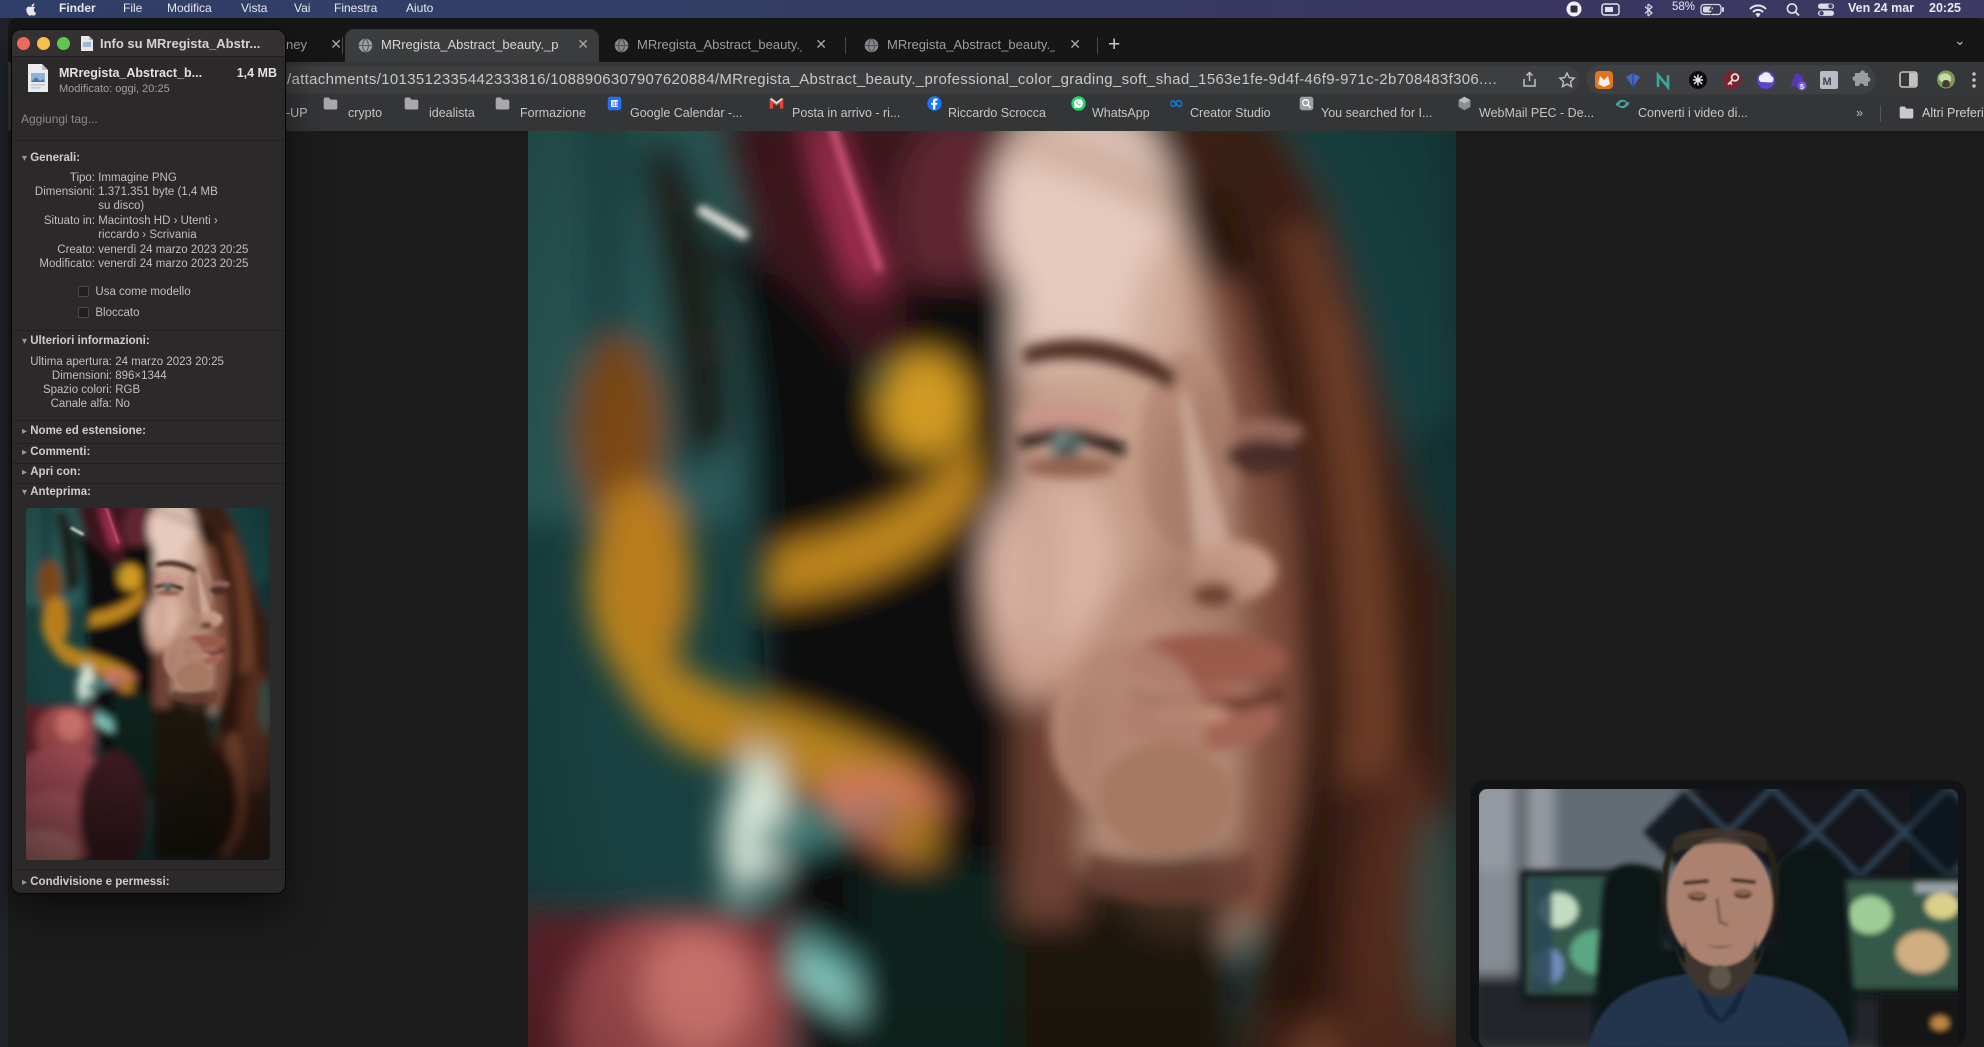 This screenshot has height=1047, width=1984. Describe the element at coordinates (615, 105) in the screenshot. I see `svg-text: 31` at that location.